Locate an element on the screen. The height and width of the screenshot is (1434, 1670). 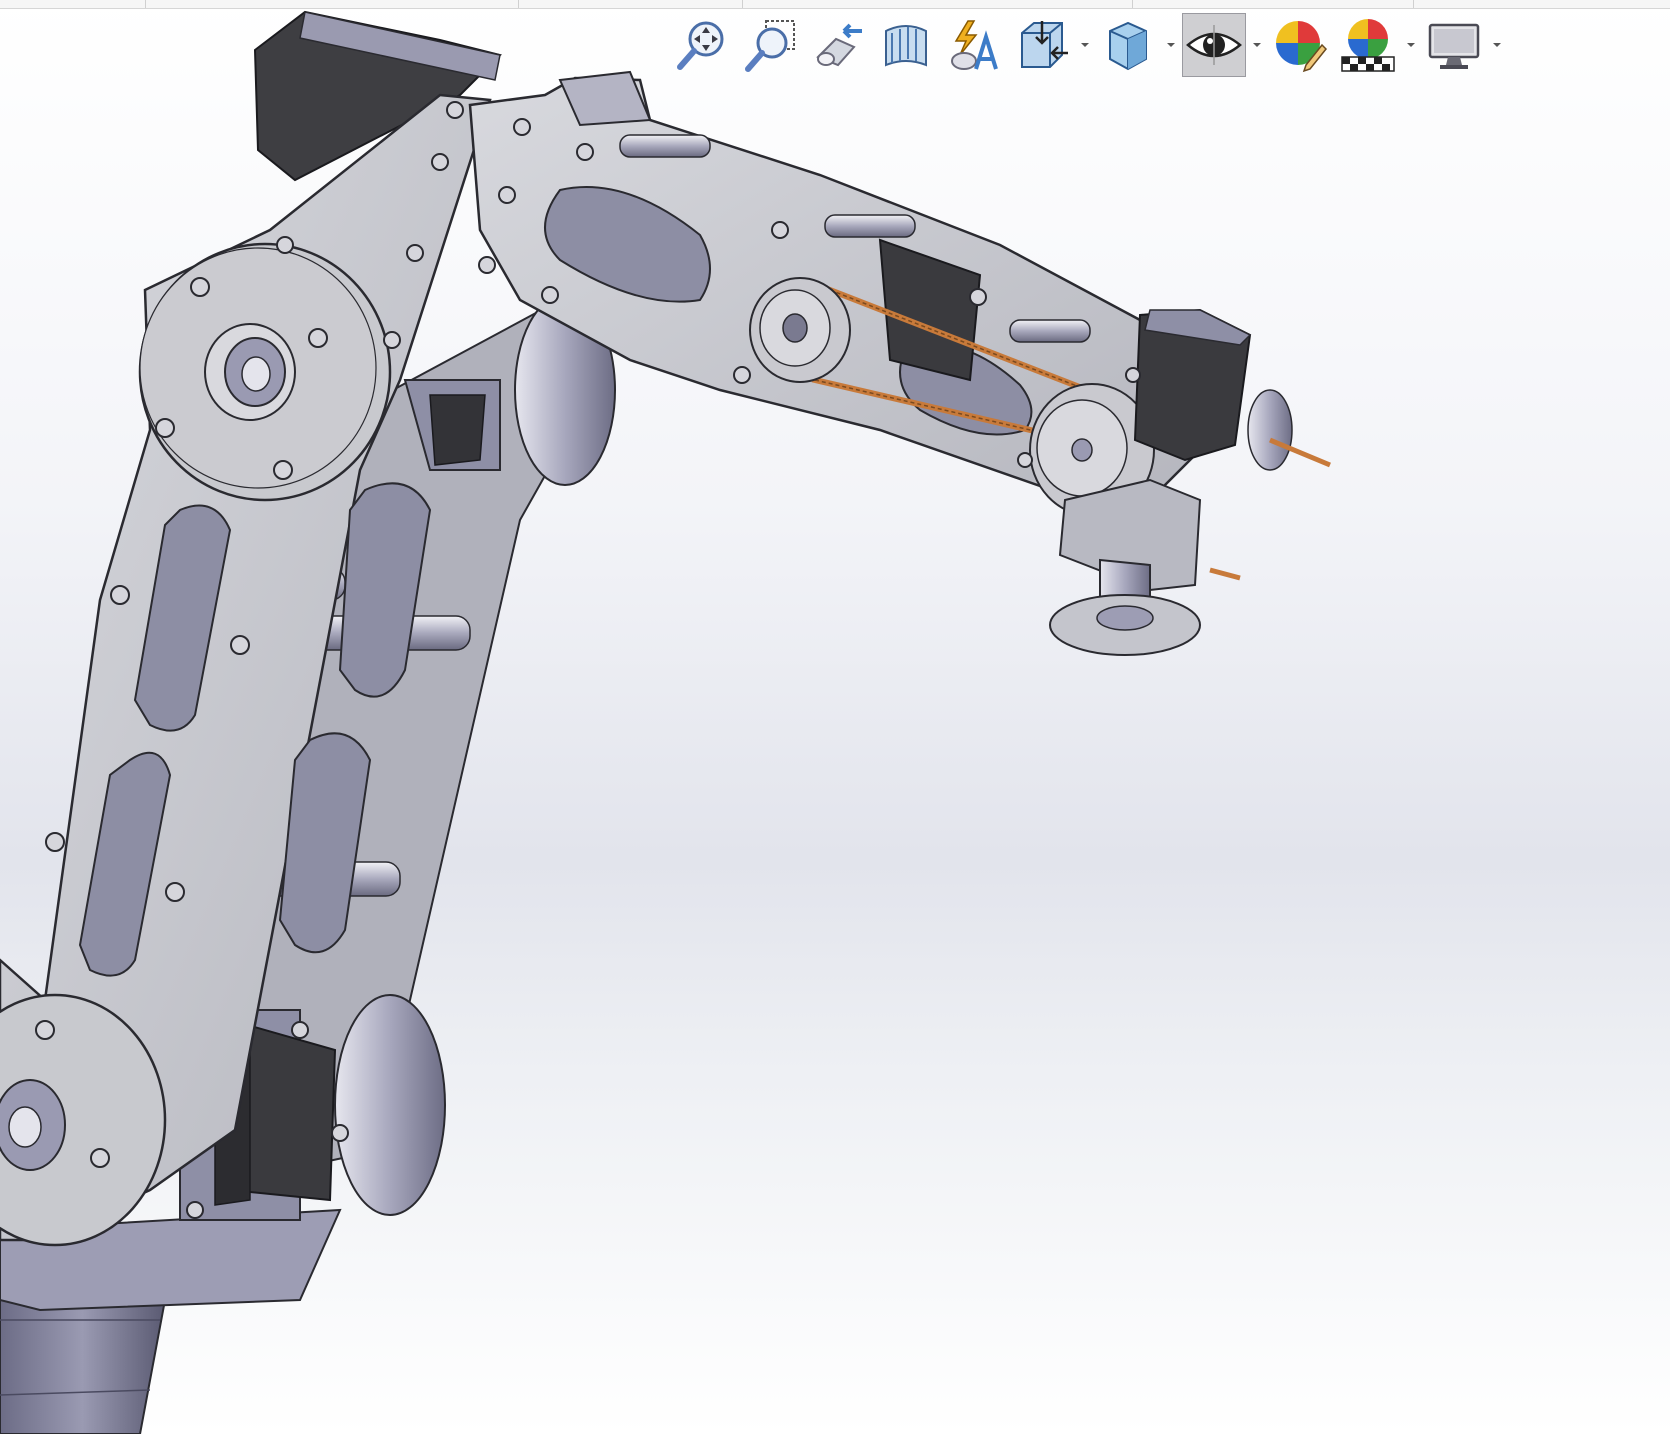
hide-show-items-button is located at coordinates (1214, 45).